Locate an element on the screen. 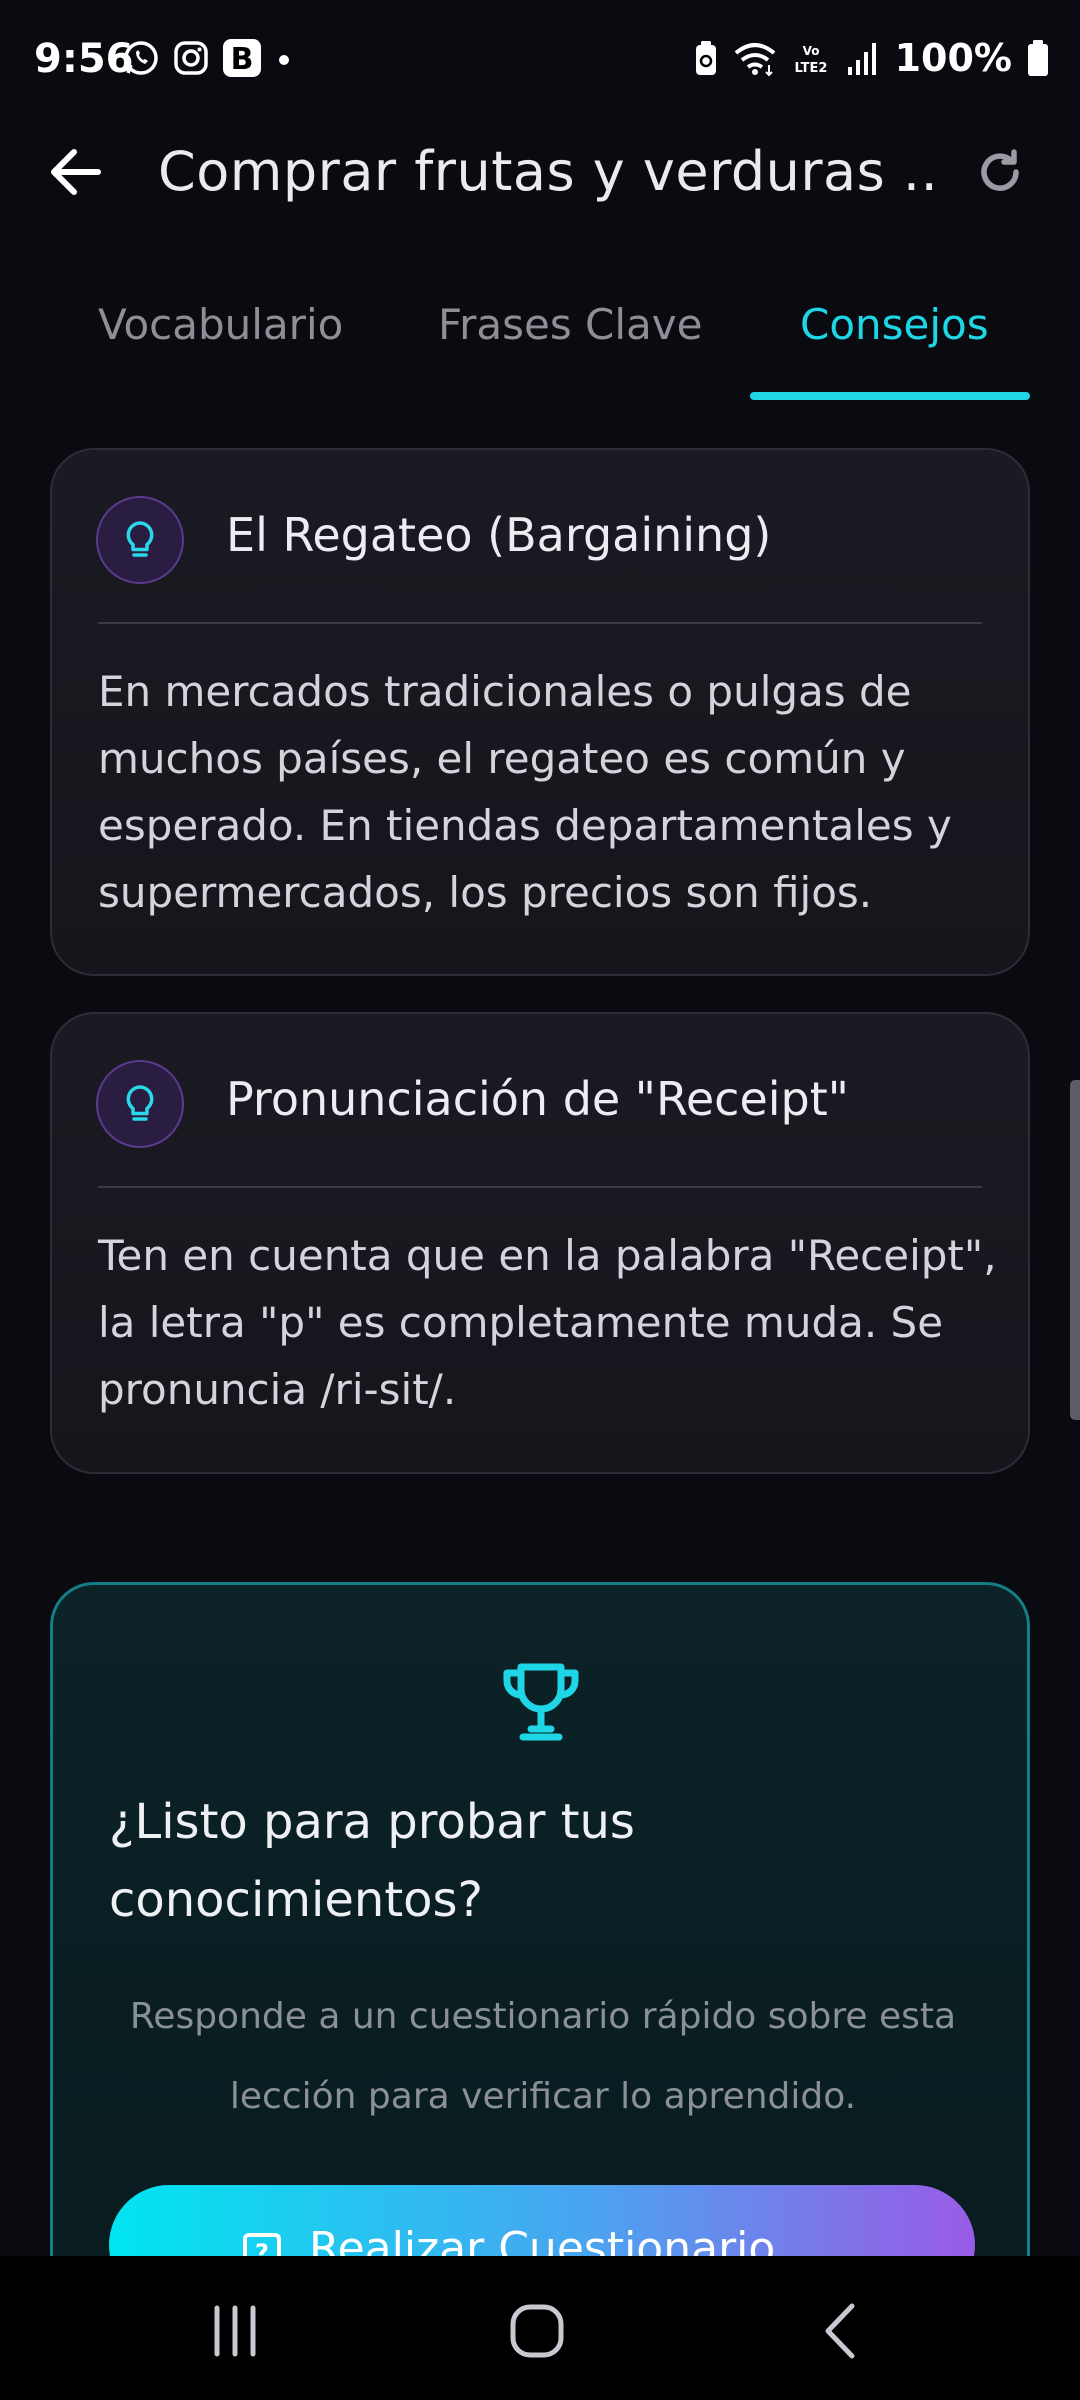  home-icon is located at coordinates (537, 2331).